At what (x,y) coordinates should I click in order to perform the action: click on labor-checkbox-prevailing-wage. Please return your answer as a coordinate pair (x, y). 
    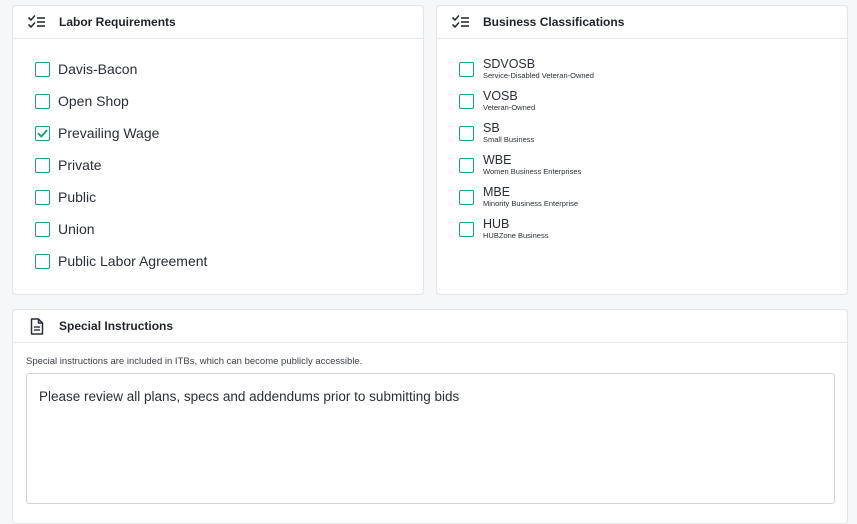
    Looking at the image, I should click on (42, 133).